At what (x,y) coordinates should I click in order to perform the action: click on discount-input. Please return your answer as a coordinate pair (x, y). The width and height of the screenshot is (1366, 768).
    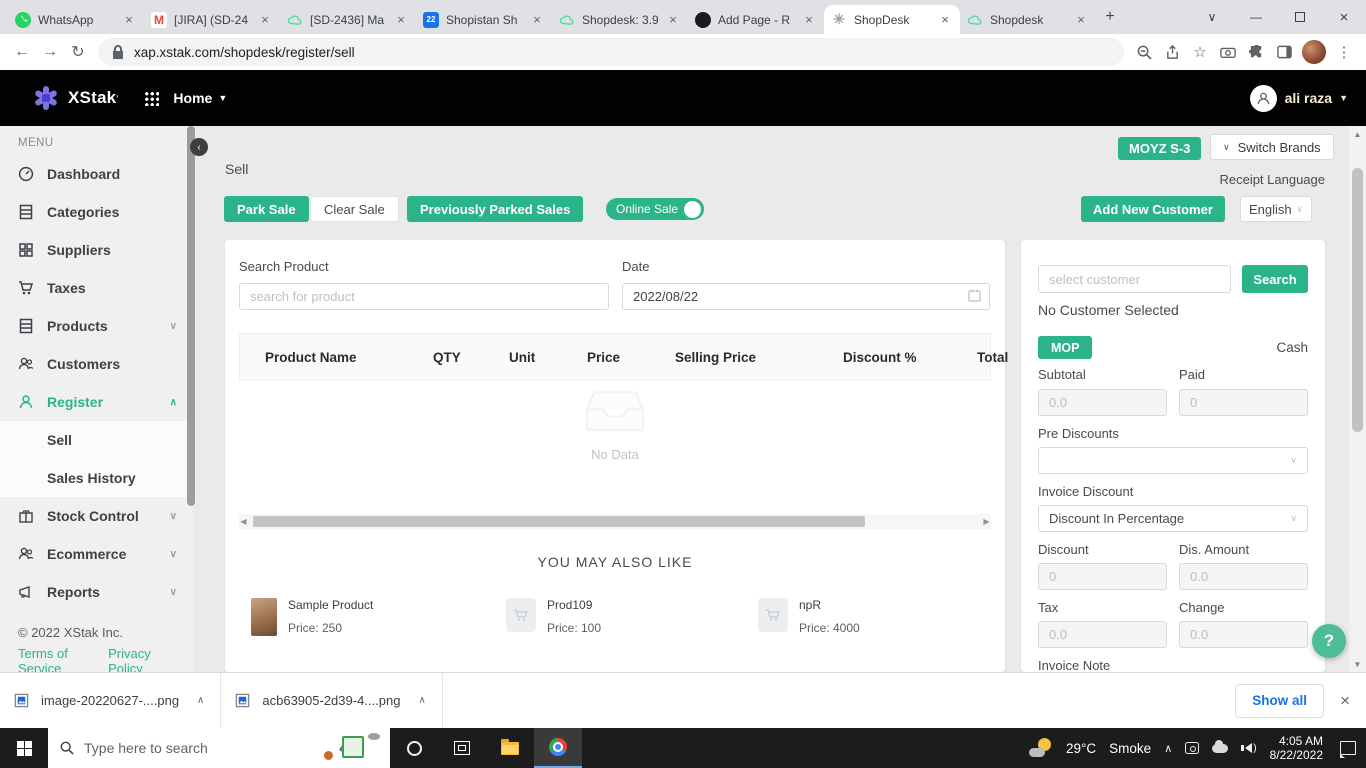
    Looking at the image, I should click on (1102, 576).